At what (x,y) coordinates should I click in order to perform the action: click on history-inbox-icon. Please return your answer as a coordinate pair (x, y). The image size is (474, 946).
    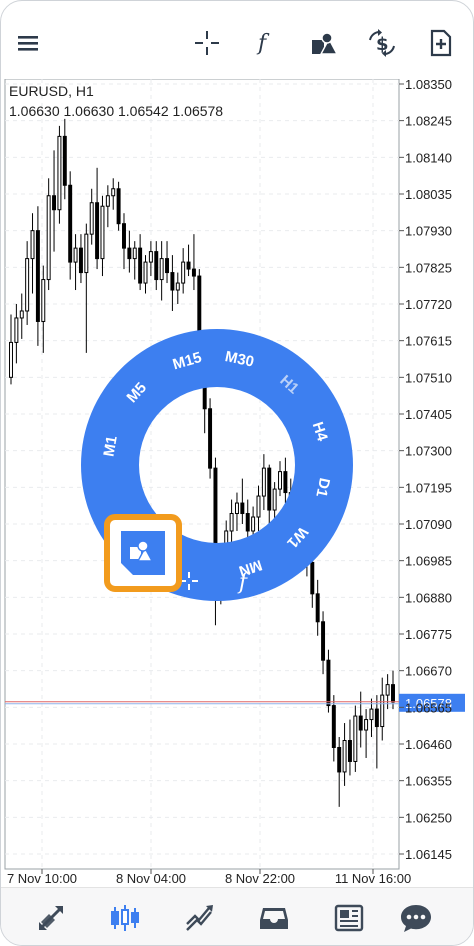
    Looking at the image, I should click on (274, 918).